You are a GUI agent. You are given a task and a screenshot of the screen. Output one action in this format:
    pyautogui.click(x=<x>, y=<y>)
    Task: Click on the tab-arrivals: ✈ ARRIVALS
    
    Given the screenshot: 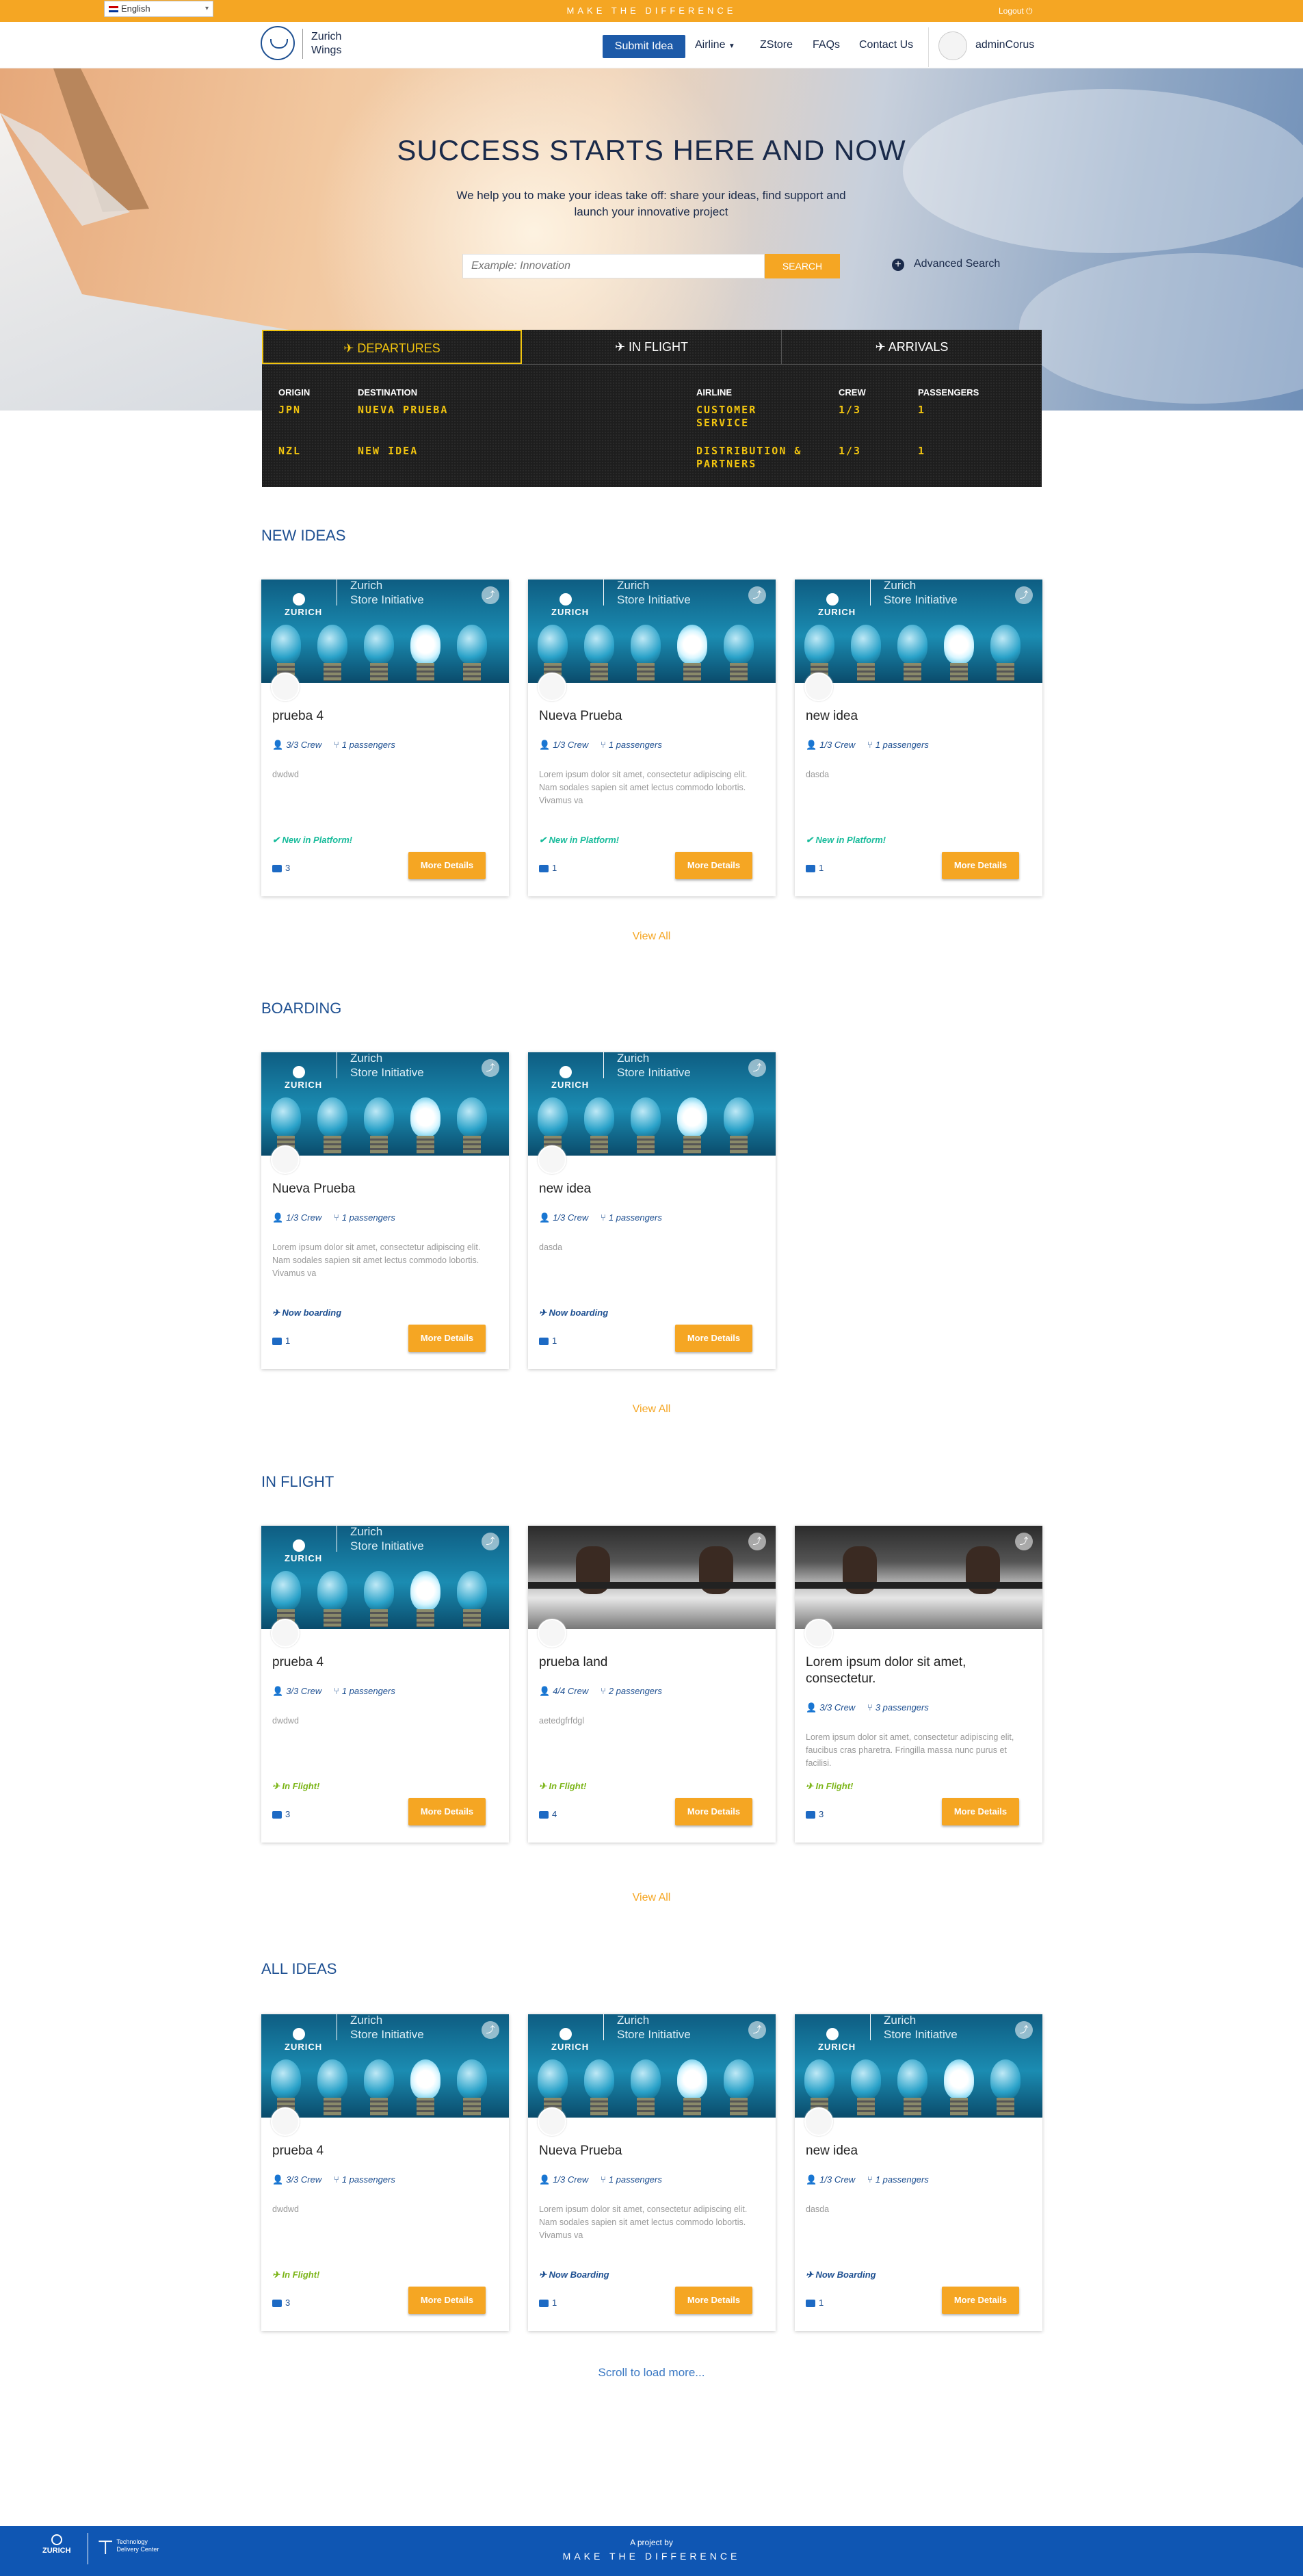 What is the action you would take?
    pyautogui.click(x=912, y=347)
    